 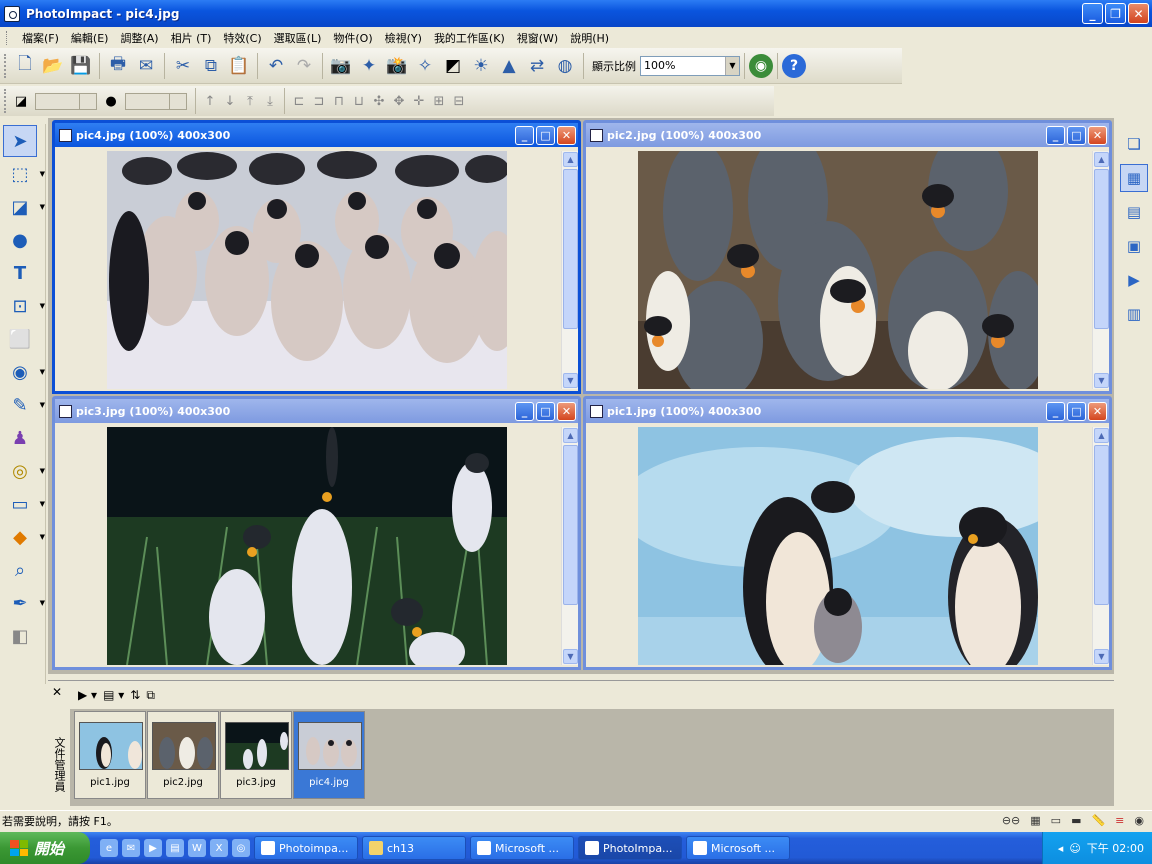 What do you see at coordinates (566, 135) in the screenshot?
I see `close-button: ✕` at bounding box center [566, 135].